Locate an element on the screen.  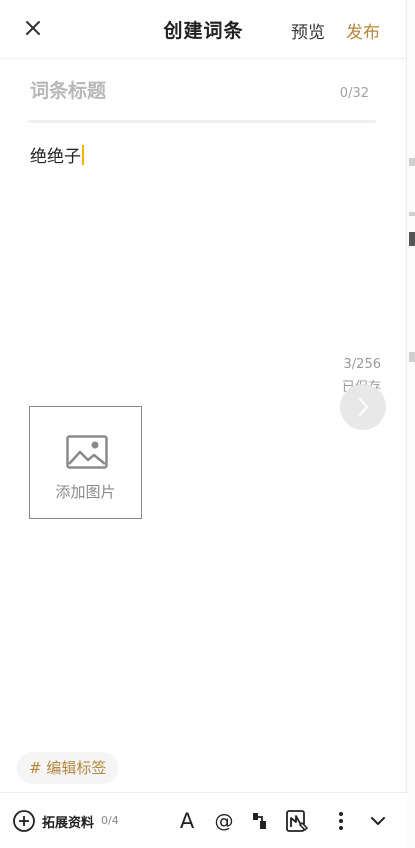
more-options-button is located at coordinates (341, 820).